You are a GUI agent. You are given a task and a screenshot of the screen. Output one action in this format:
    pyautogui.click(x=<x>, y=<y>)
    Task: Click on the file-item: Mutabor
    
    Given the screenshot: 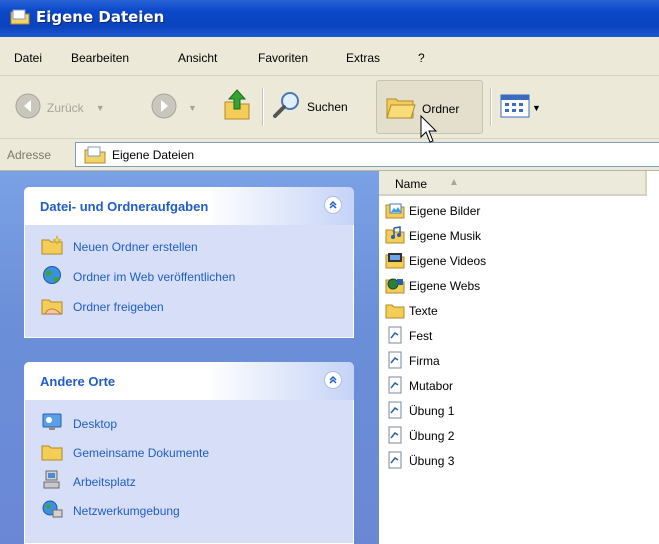 What is the action you would take?
    pyautogui.click(x=419, y=386)
    